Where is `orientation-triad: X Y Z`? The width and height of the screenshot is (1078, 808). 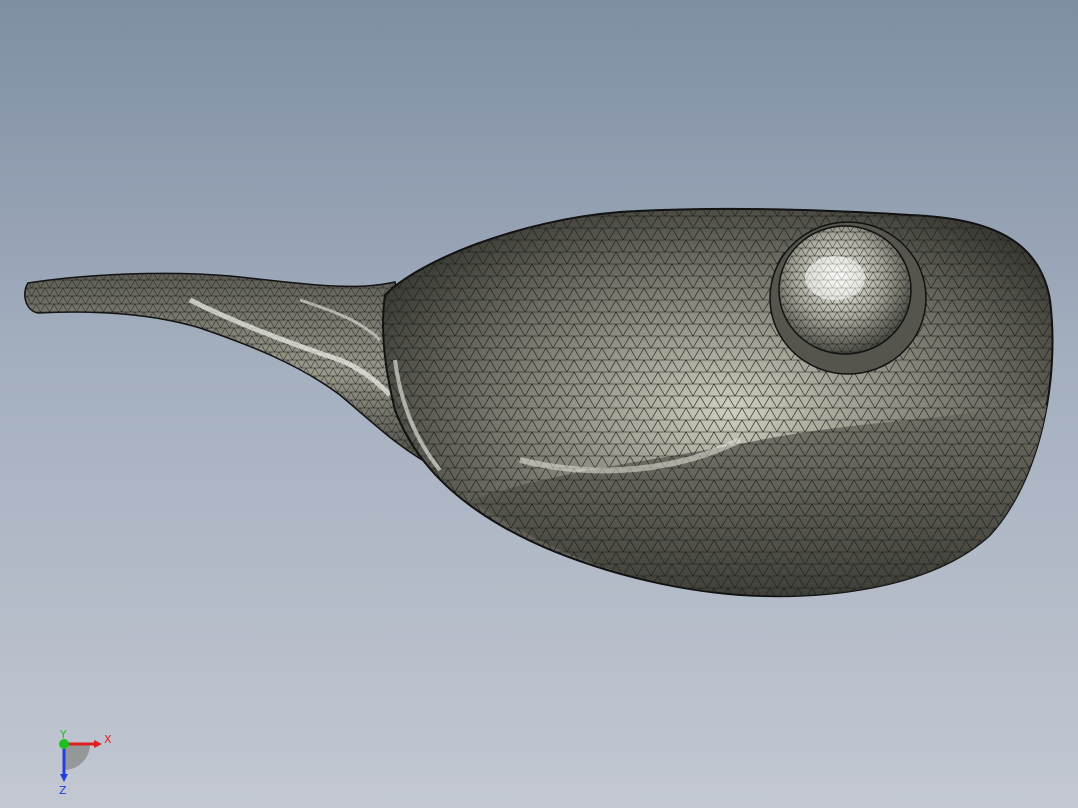 orientation-triad: X Y Z is located at coordinates (85, 762).